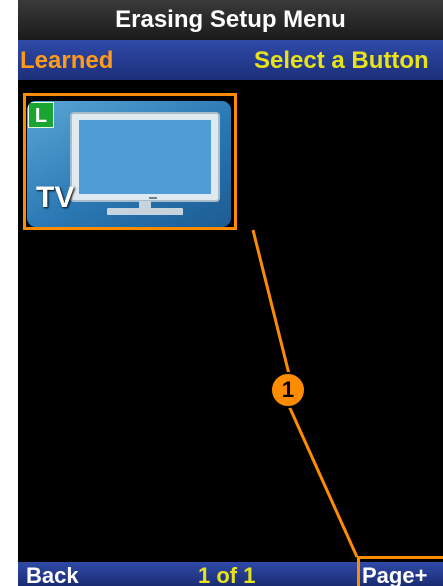  What do you see at coordinates (288, 390) in the screenshot?
I see `callout-number-badge: 1` at bounding box center [288, 390].